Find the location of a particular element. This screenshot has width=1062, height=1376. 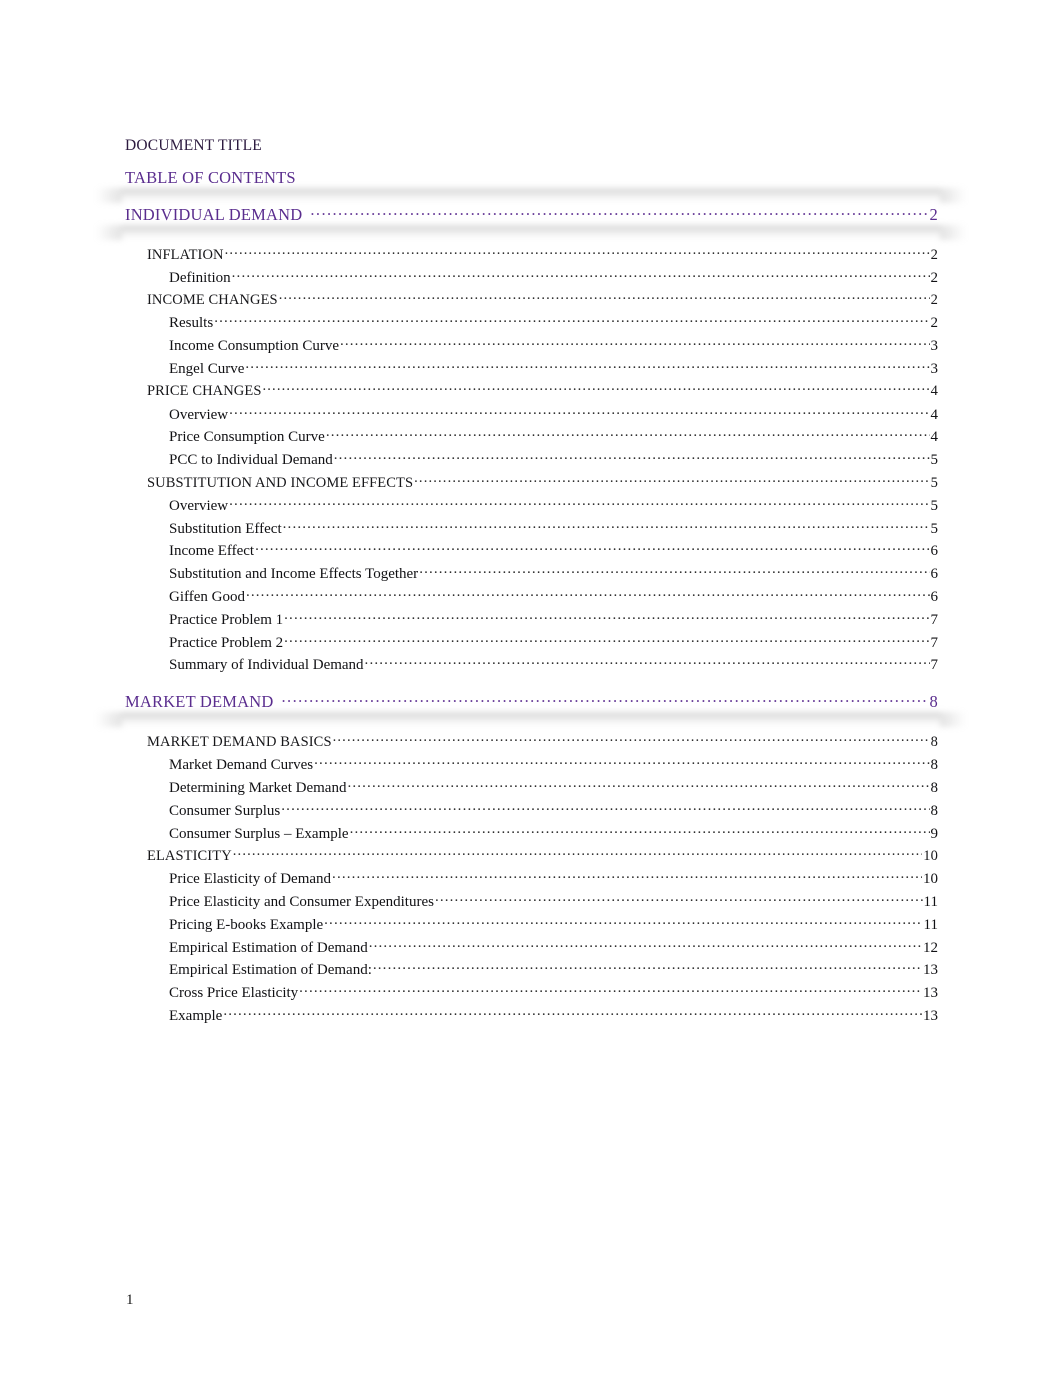

toc-entry-level-3: Market Demand Curves 8 is located at coordinates (553, 764).